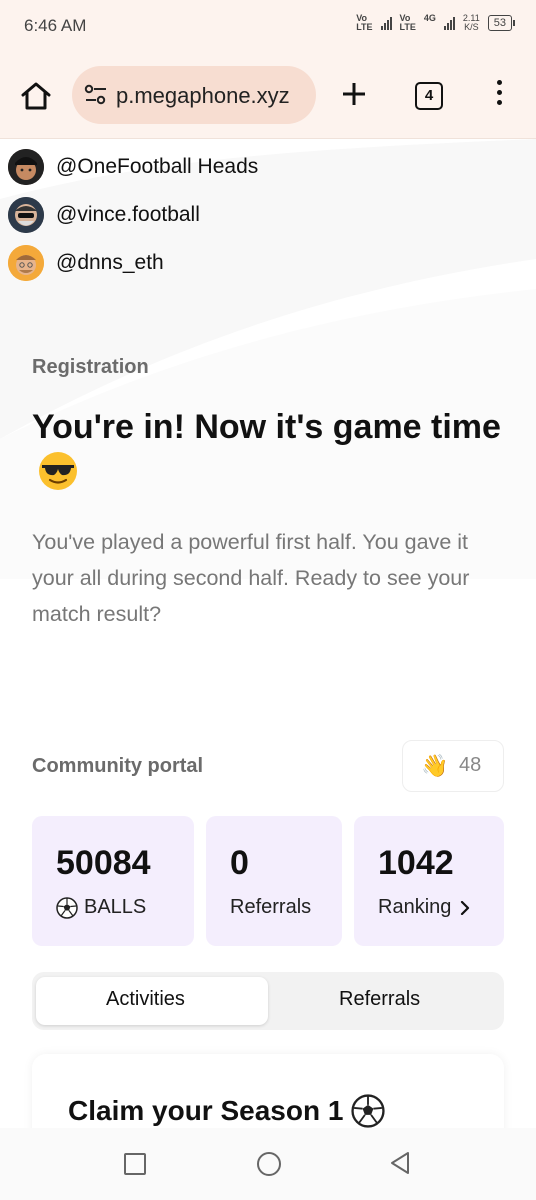 This screenshot has width=536, height=1200. I want to click on leaderboard-user: @dnns_eth, so click(86, 263).